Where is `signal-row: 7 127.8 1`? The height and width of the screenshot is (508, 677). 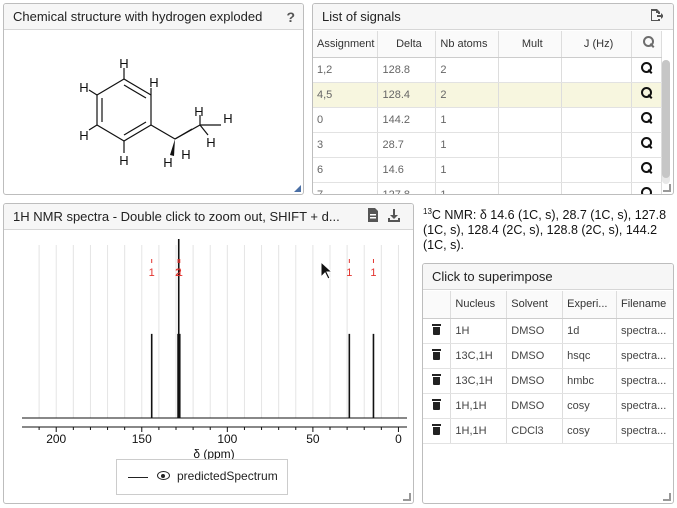 signal-row: 7 127.8 1 is located at coordinates (487, 188).